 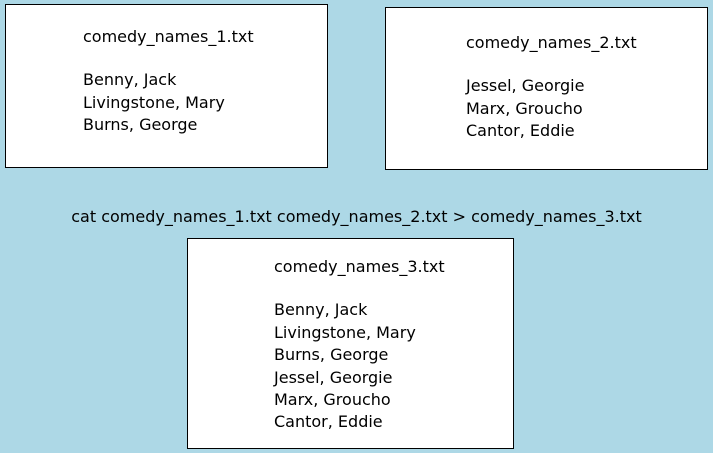 What do you see at coordinates (551, 42) in the screenshot?
I see `file-title: comedy_names_2.txt` at bounding box center [551, 42].